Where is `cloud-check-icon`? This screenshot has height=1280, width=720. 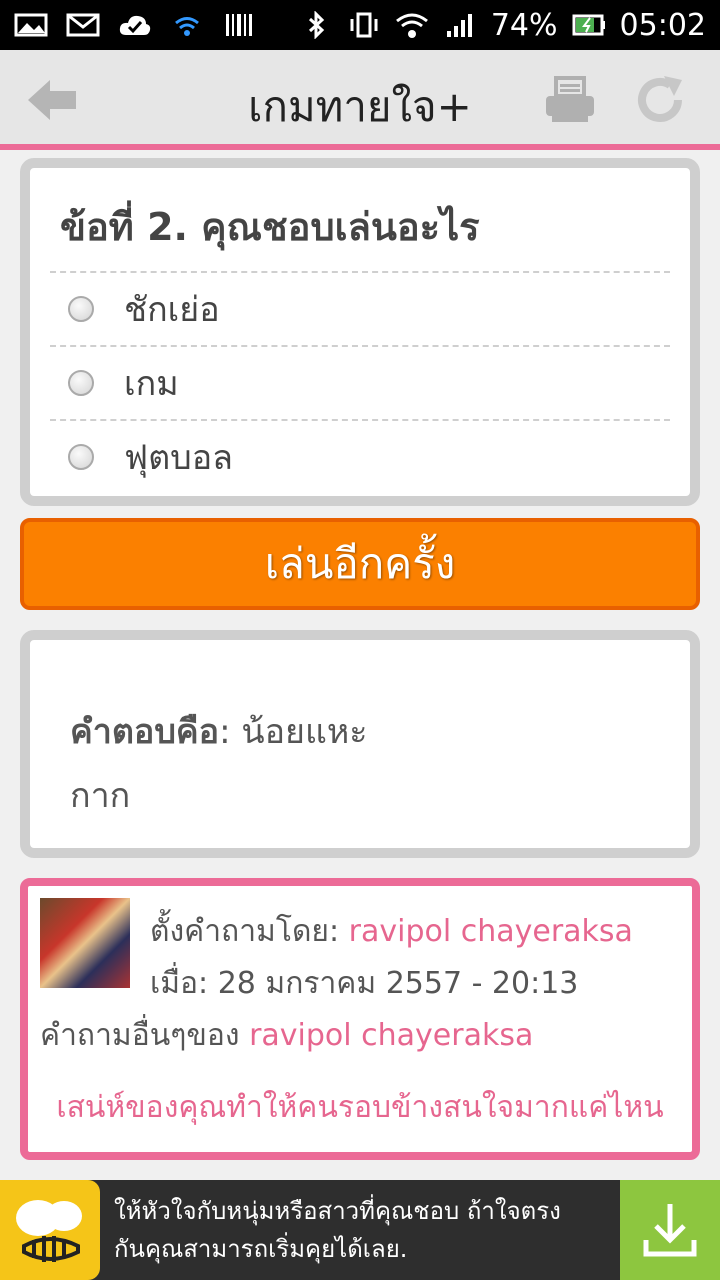
cloud-check-icon is located at coordinates (135, 25).